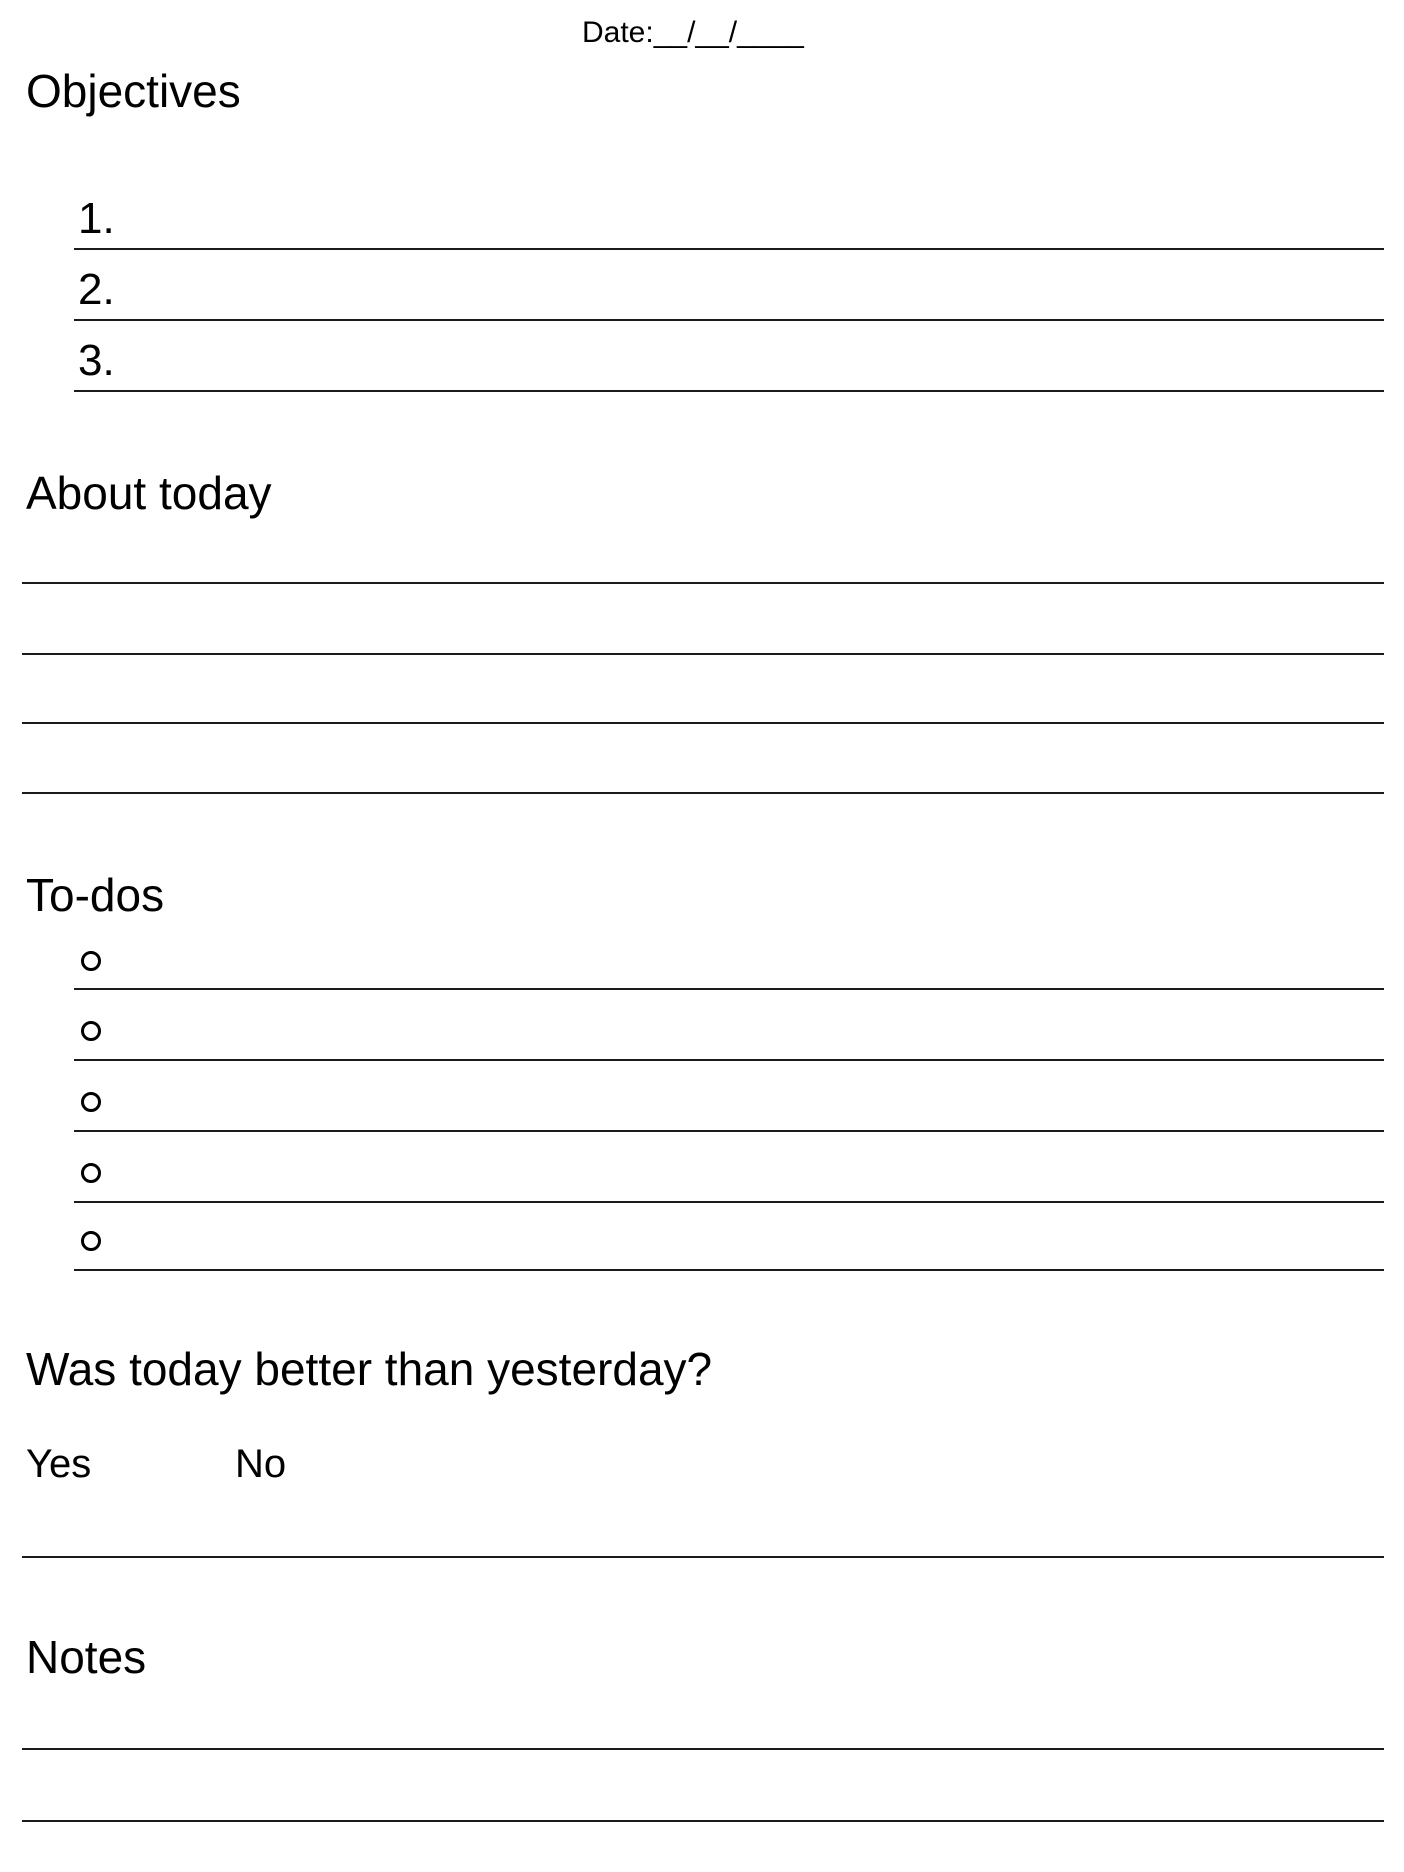  What do you see at coordinates (703, 1557) in the screenshot?
I see `question-line` at bounding box center [703, 1557].